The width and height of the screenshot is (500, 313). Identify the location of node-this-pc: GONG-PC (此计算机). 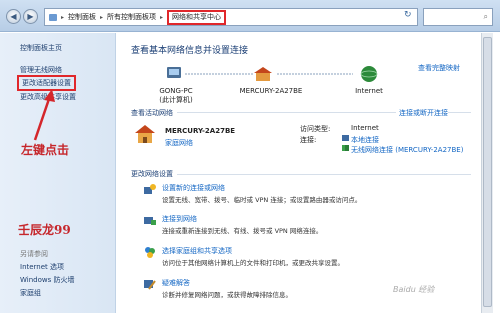
(176, 96).